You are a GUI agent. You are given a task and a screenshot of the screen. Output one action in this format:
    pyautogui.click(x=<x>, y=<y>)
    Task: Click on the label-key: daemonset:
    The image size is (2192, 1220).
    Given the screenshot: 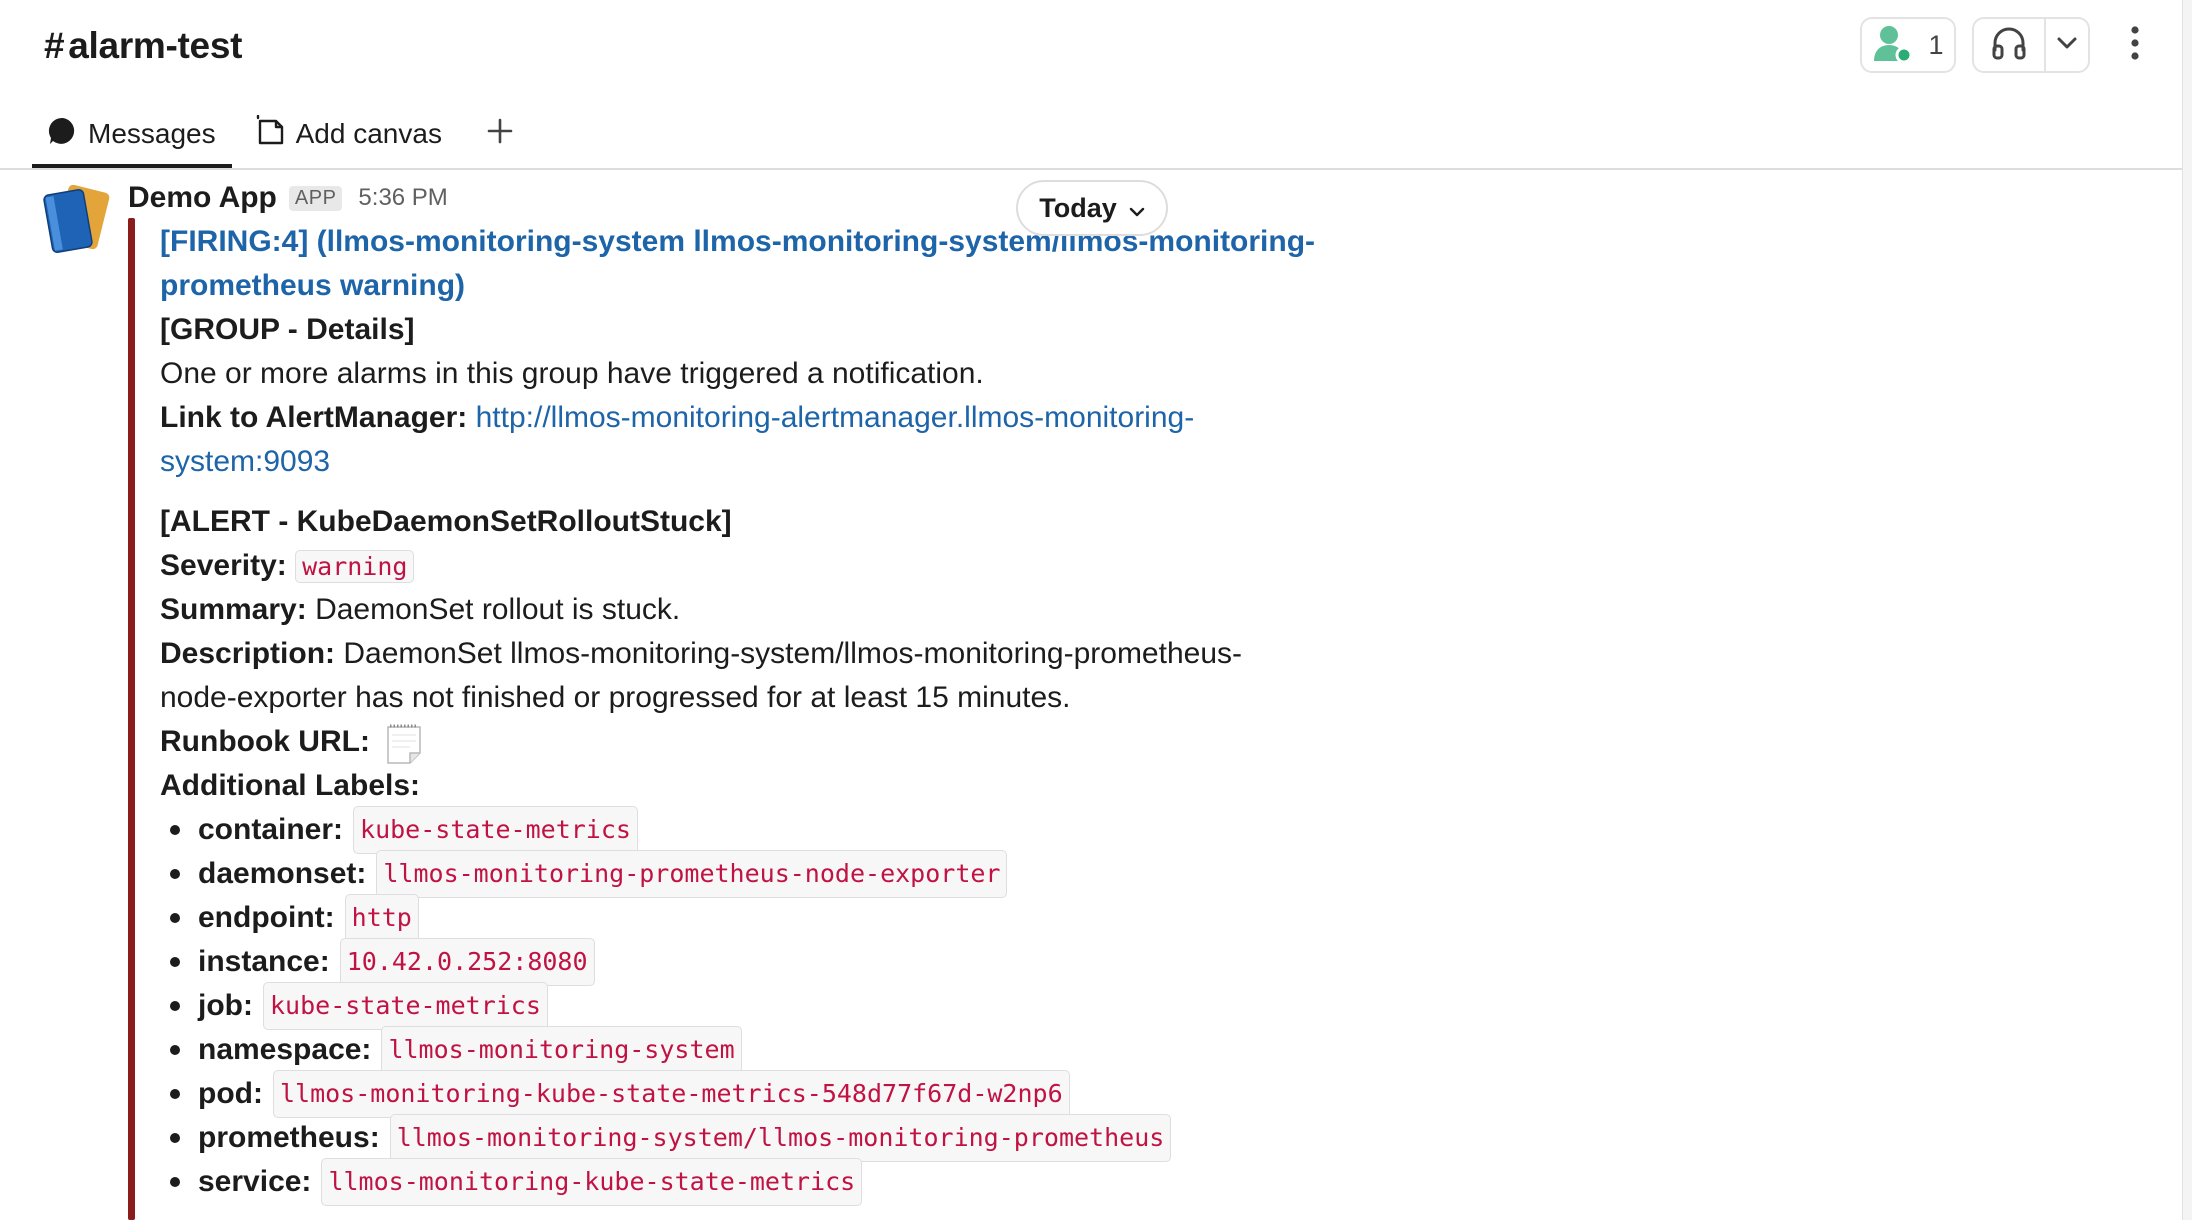 What is the action you would take?
    pyautogui.click(x=282, y=873)
    